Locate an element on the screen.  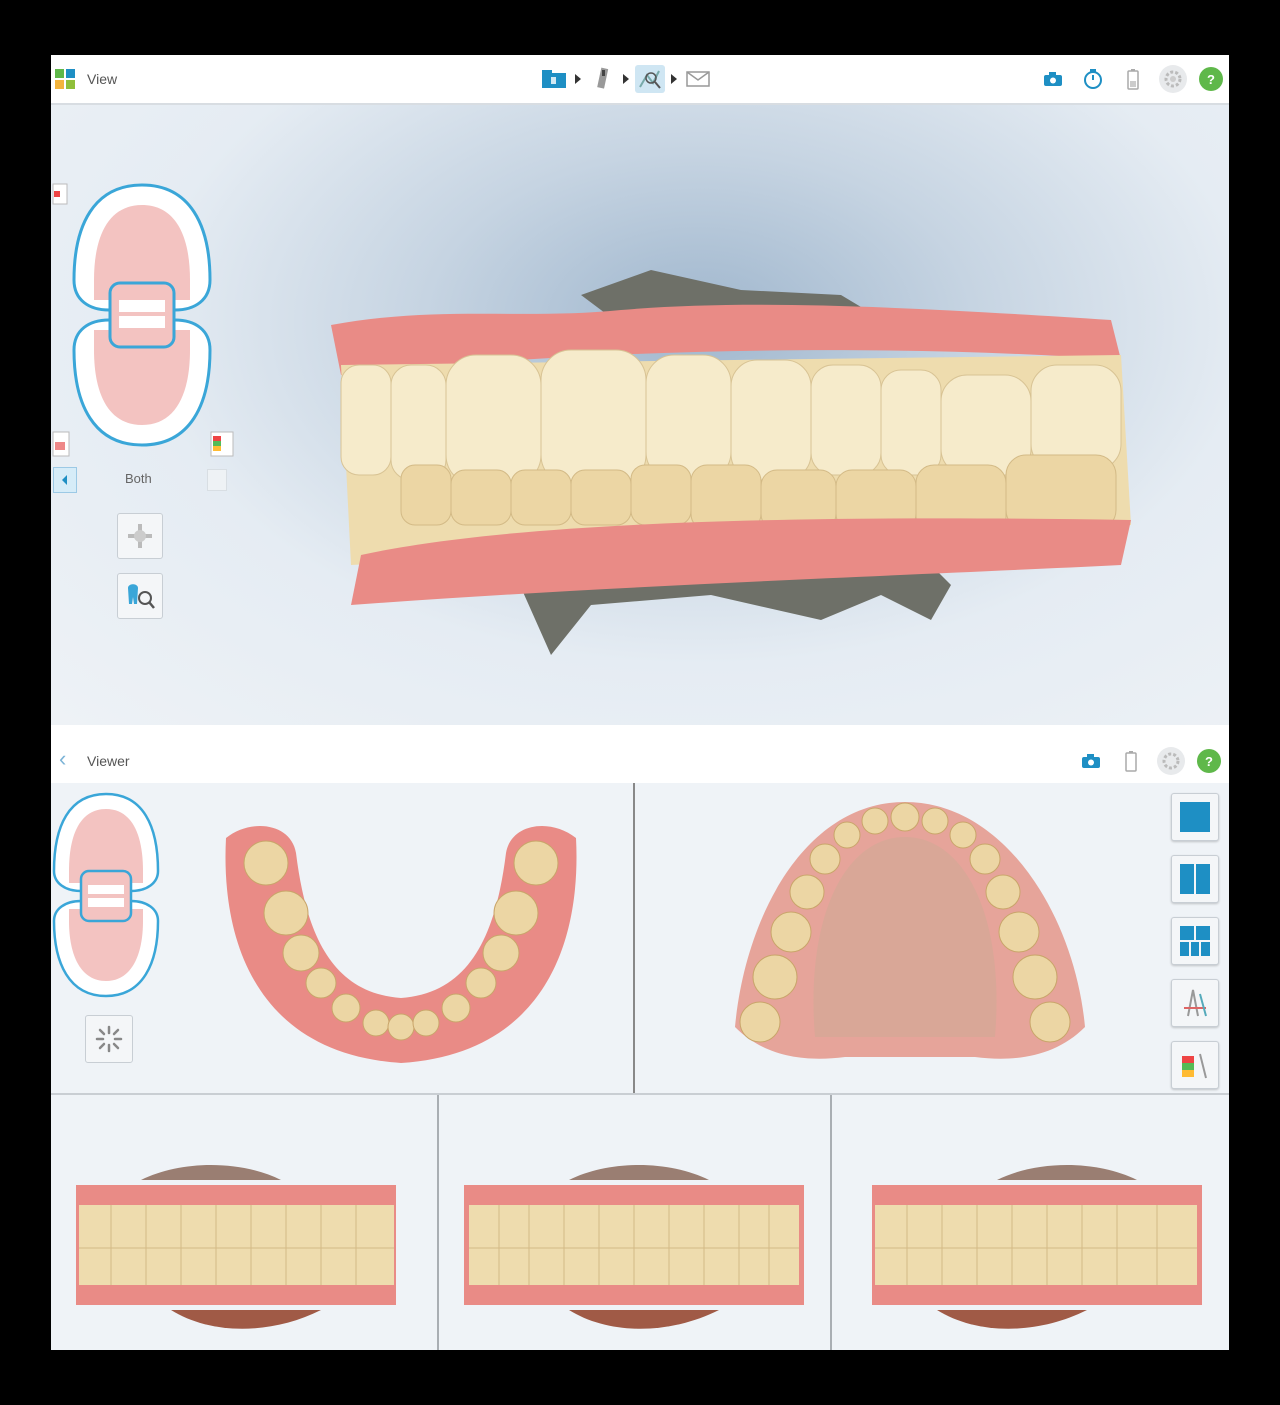
pane-bite-right is located at coordinates (244, 1222).